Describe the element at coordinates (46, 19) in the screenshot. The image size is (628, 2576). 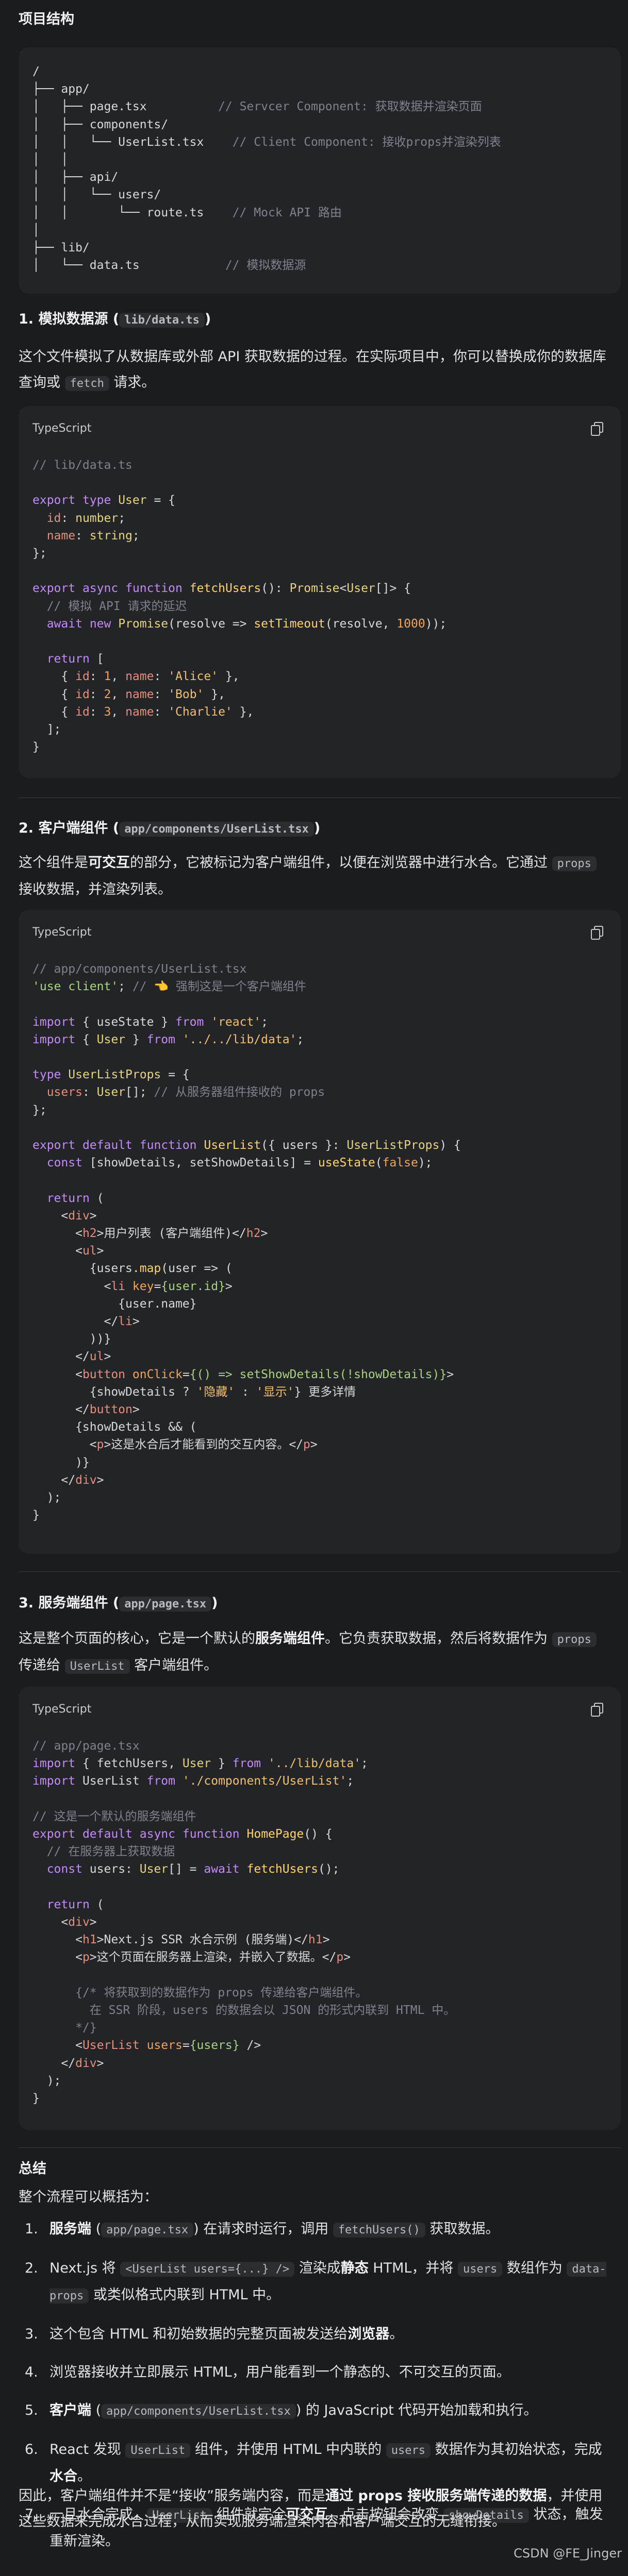
I see `structure-title: 项目结构` at that location.